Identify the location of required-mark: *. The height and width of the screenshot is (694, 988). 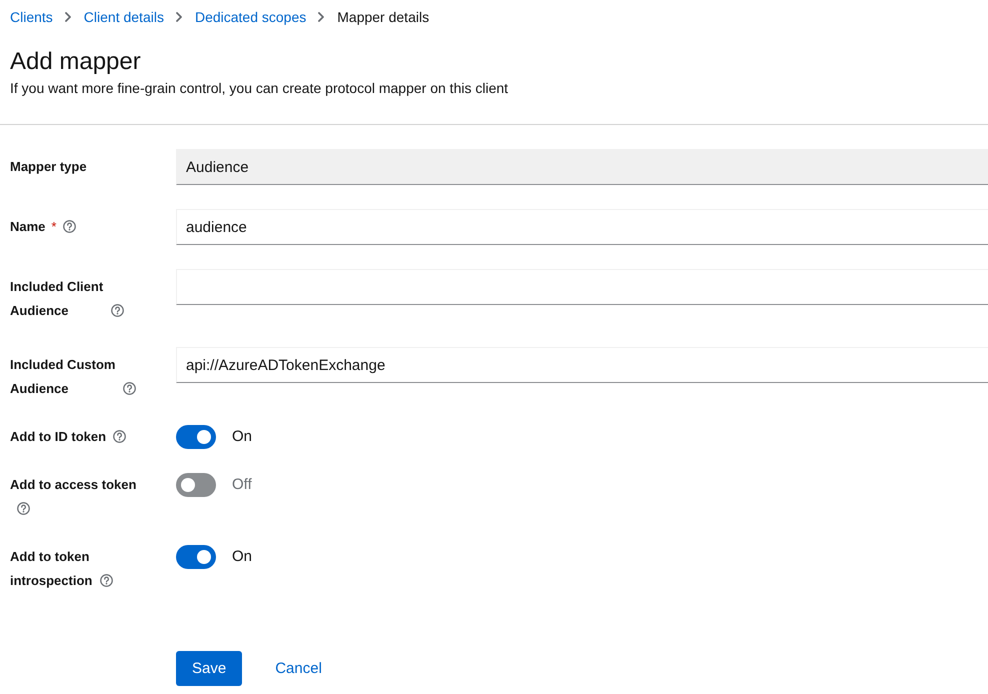
(53, 226).